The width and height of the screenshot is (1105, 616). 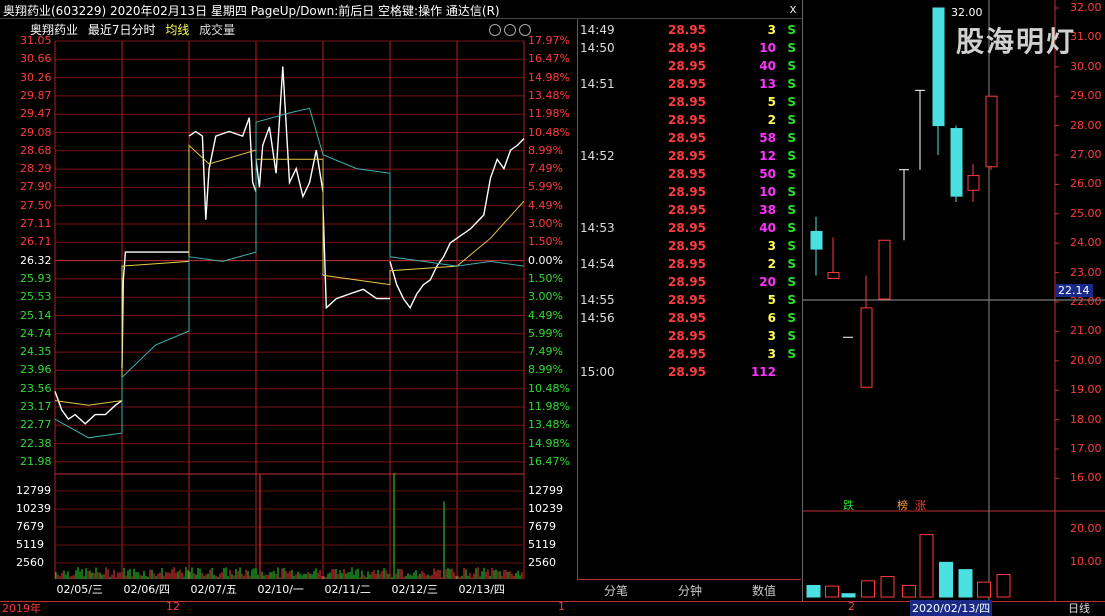 What do you see at coordinates (767, 228) in the screenshot?
I see `tick-volume: 40` at bounding box center [767, 228].